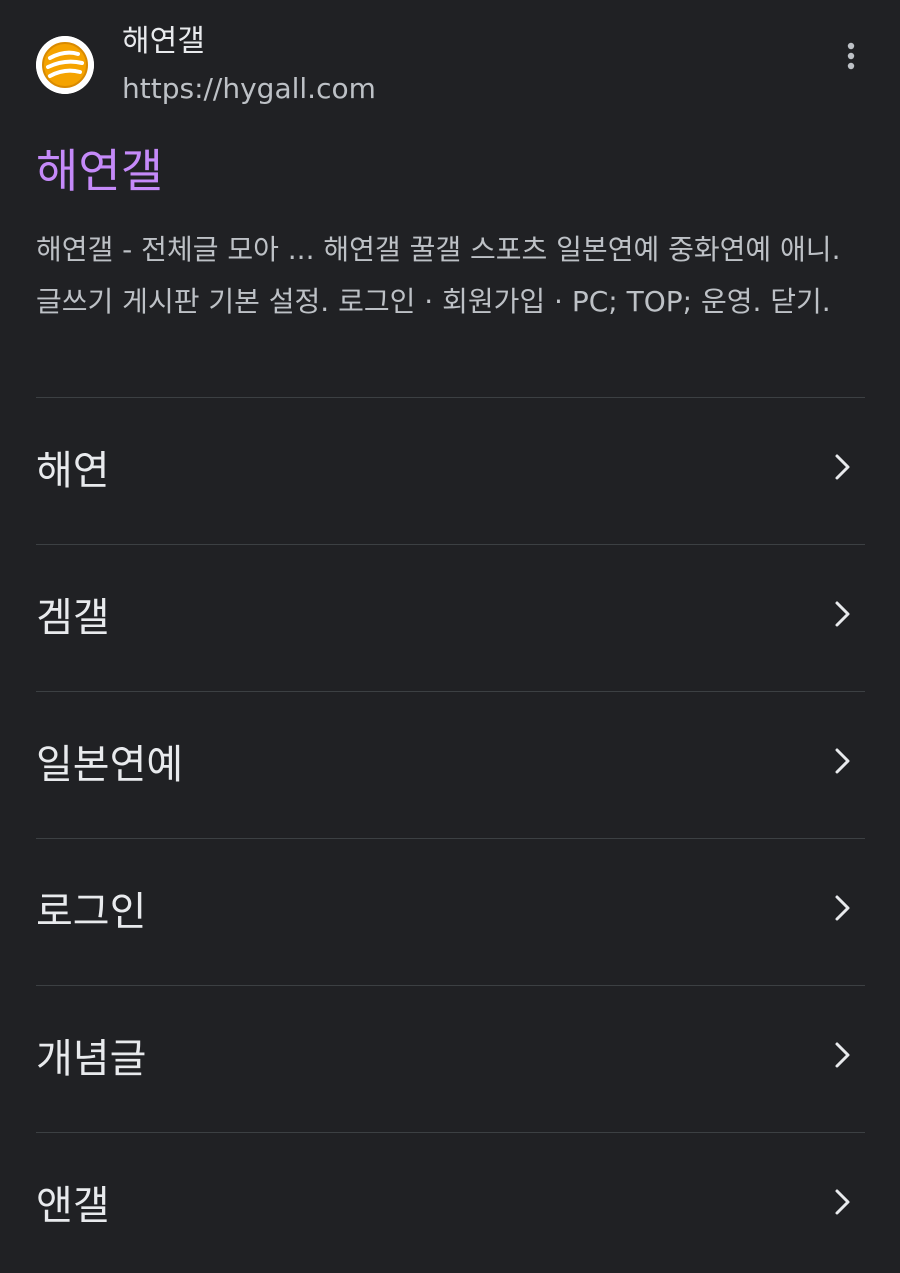 Image resolution: width=900 pixels, height=1273 pixels. Describe the element at coordinates (451, 67) in the screenshot. I see `site-header: 해연갤 https://hygall.com` at that location.